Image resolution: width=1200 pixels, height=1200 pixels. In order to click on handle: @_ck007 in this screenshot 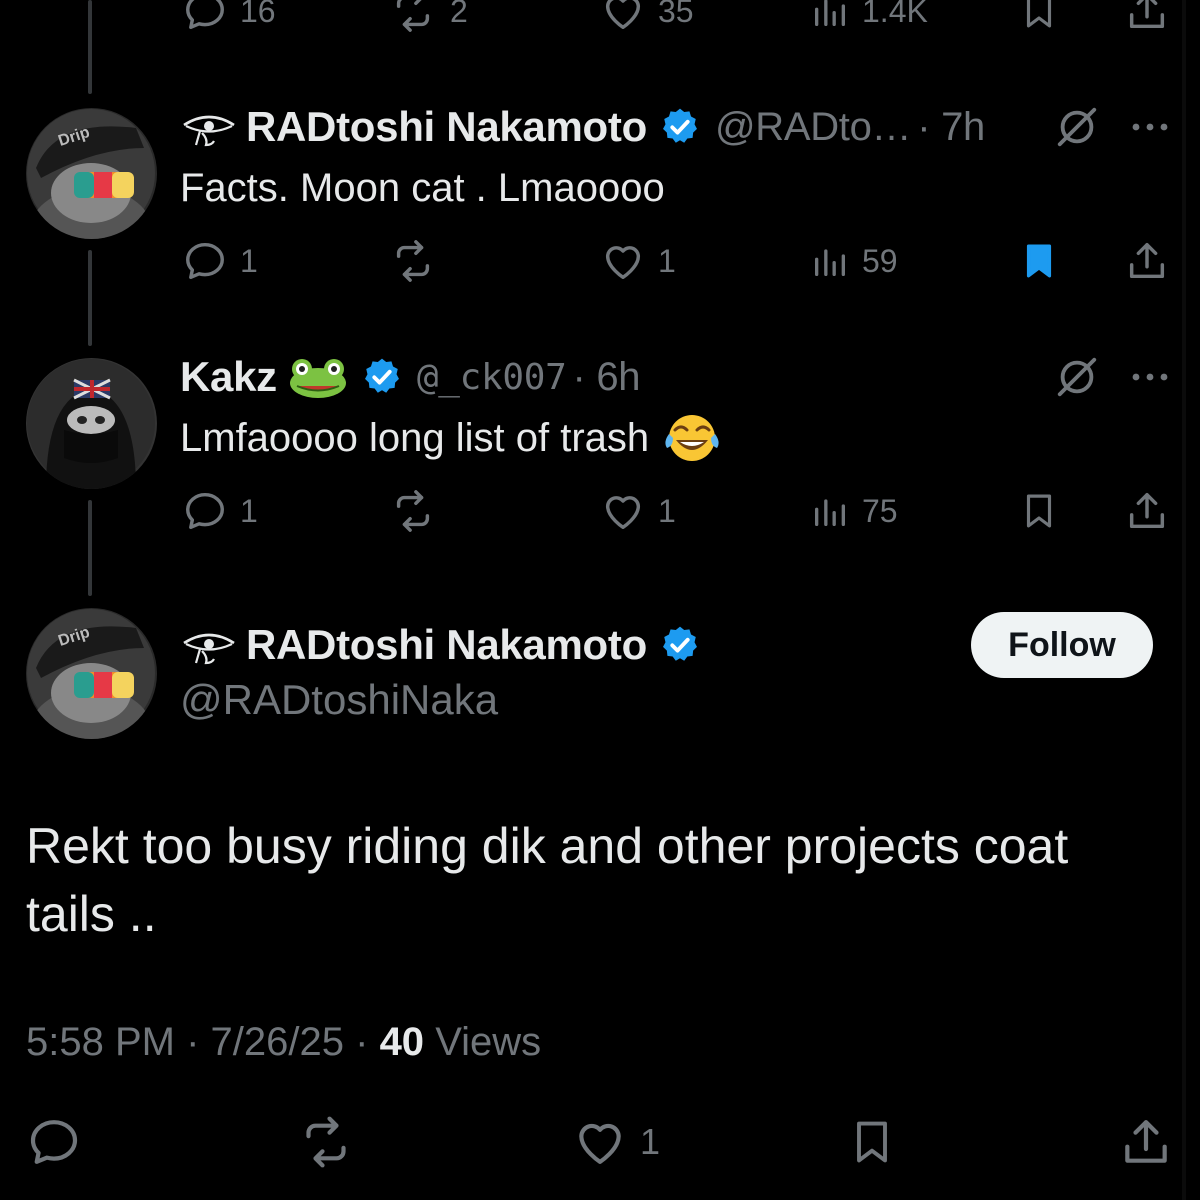, I will do `click(492, 377)`.